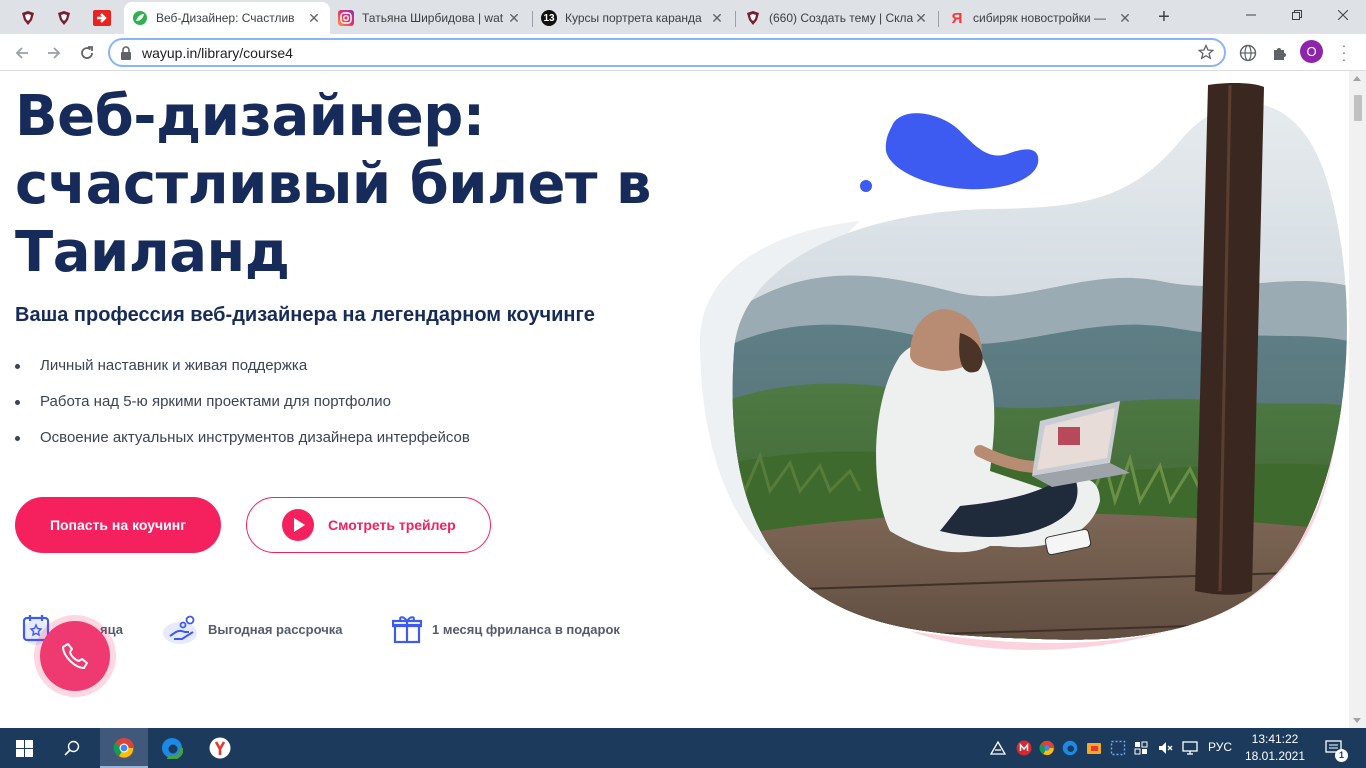  I want to click on tray-screenshot, so click(1118, 748).